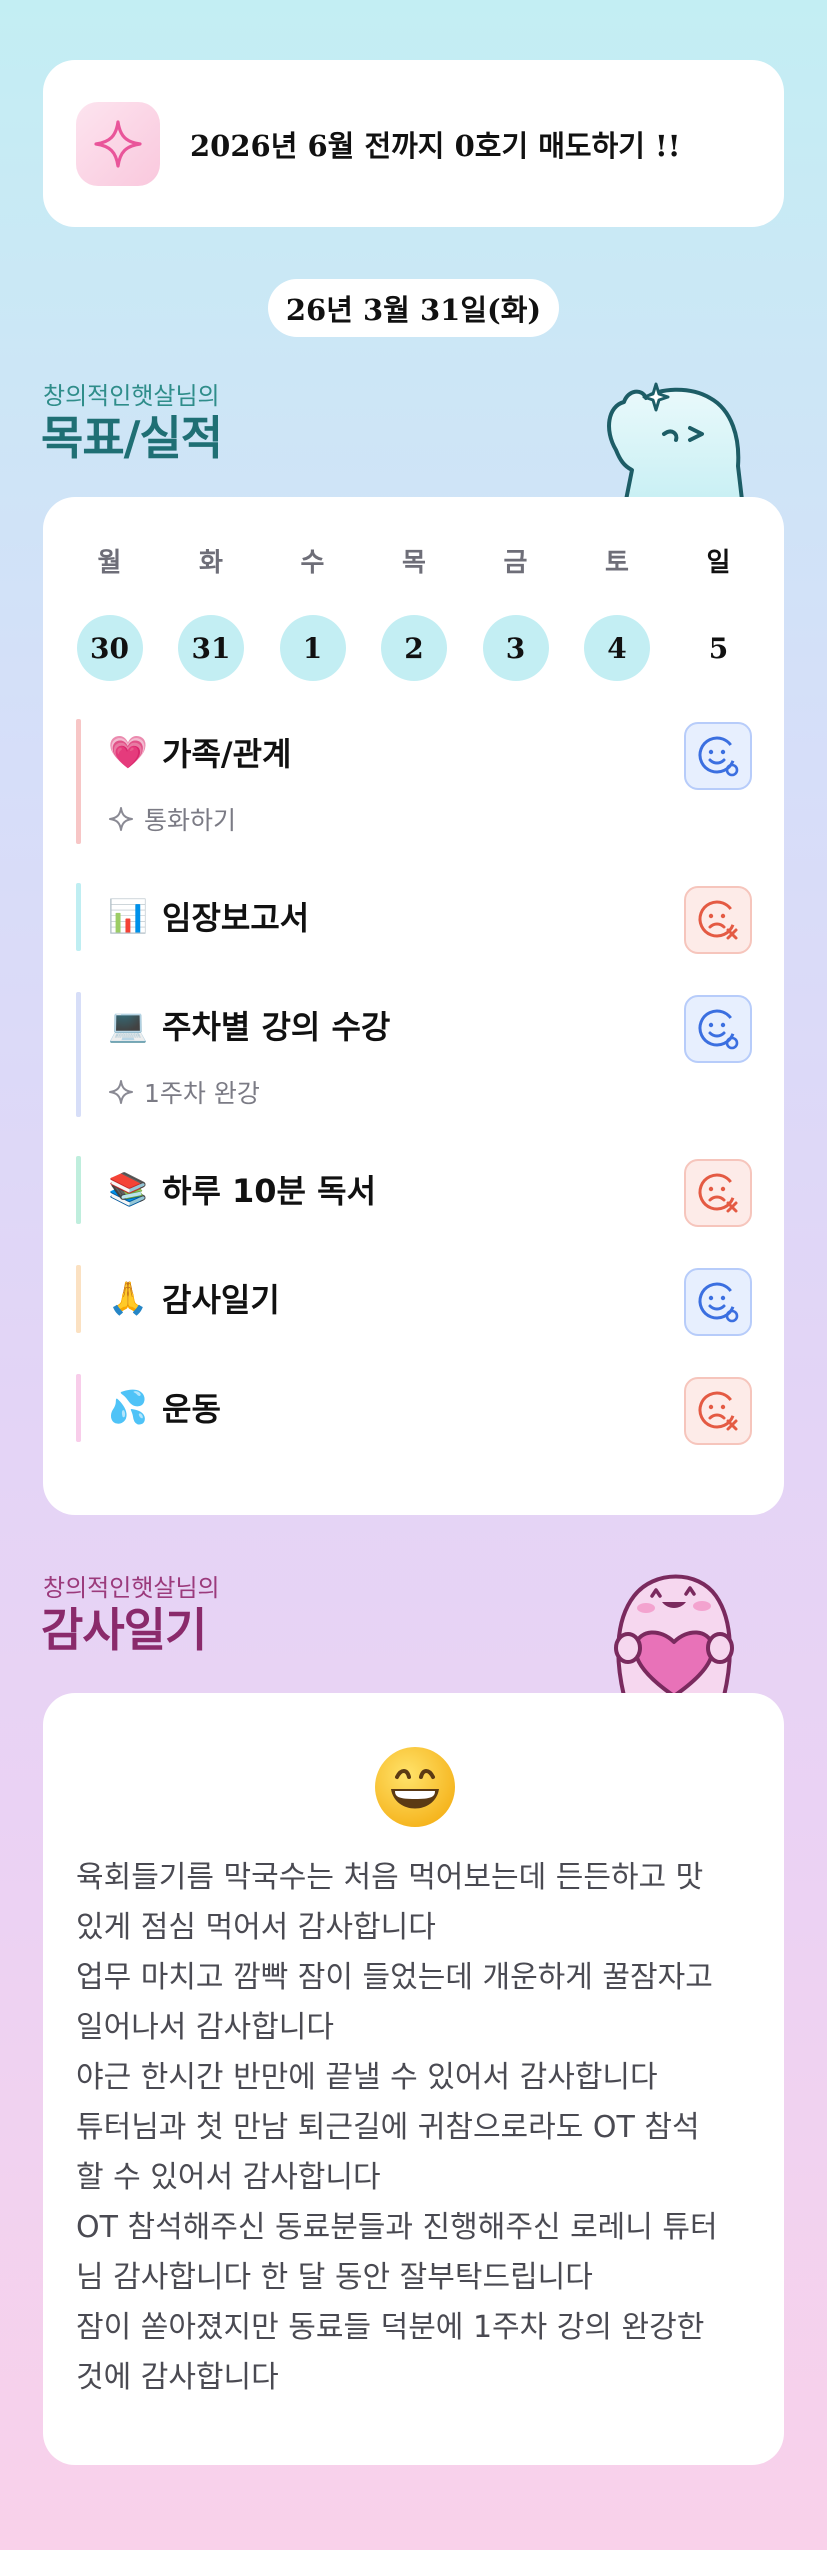  What do you see at coordinates (414, 918) in the screenshot?
I see `goal-item-report: 📊 임장보고서` at bounding box center [414, 918].